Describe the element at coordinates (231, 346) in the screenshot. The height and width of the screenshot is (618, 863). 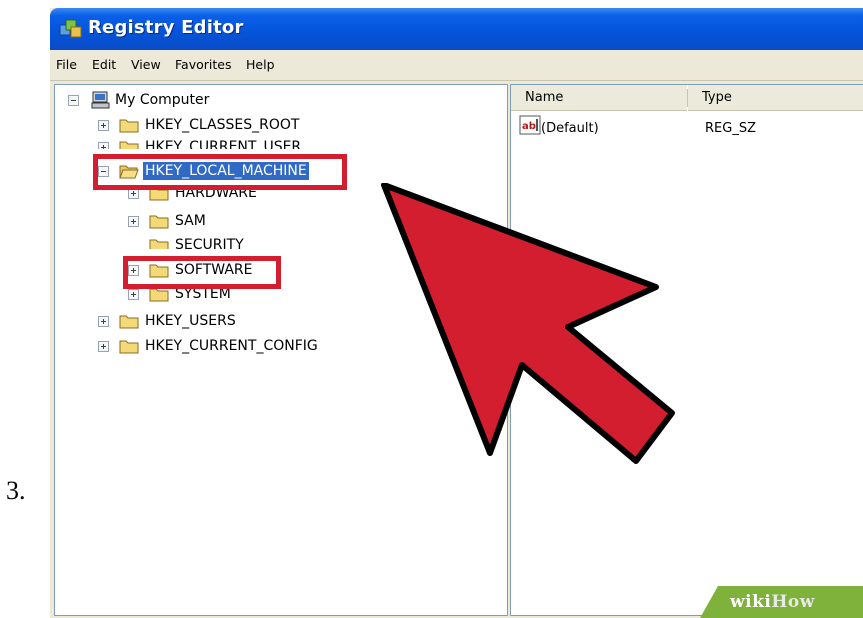
I see `tree-label: HKEY_CURRENT_CONFIG` at that location.